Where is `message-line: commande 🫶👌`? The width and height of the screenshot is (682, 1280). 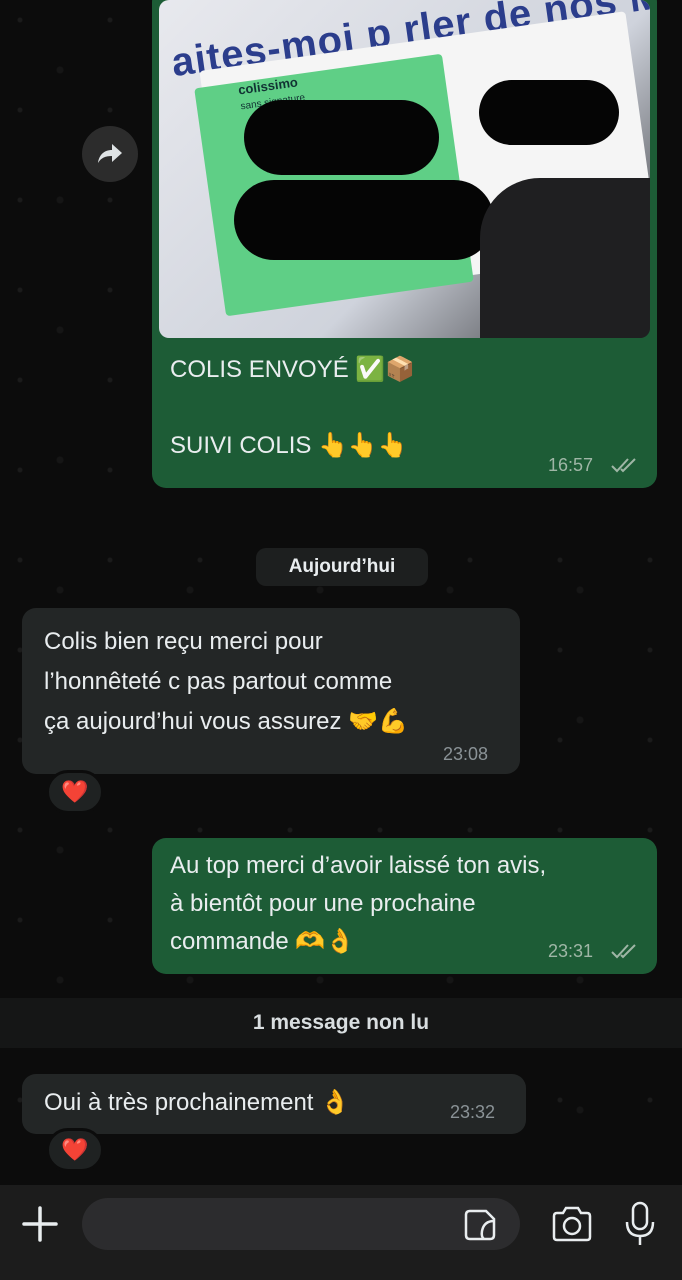 message-line: commande 🫶👌 is located at coordinates (263, 941).